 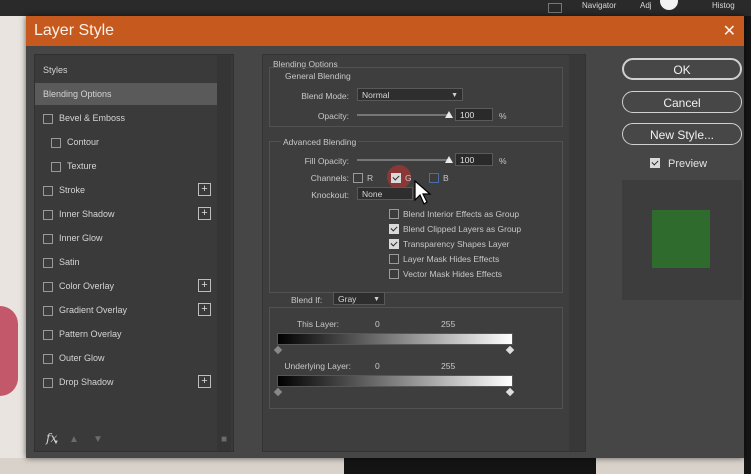 What do you see at coordinates (375, 466) in the screenshot?
I see `canvas-bottom-edge` at bounding box center [375, 466].